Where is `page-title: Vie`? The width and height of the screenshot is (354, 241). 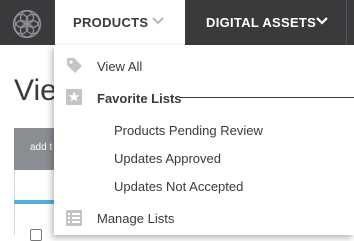
page-title: Vie is located at coordinates (35, 90).